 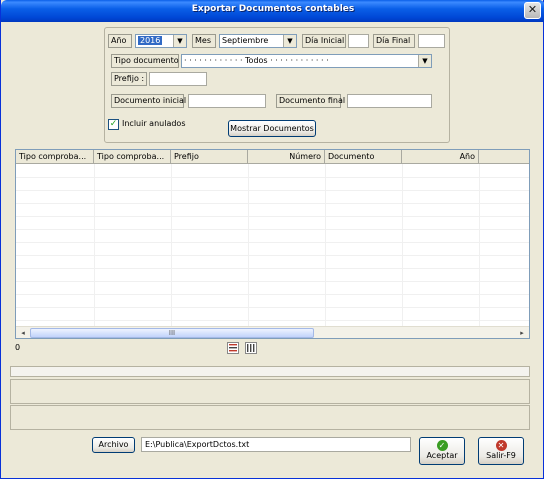 I want to click on column-header-prefijo: Prefijo, so click(x=209, y=157).